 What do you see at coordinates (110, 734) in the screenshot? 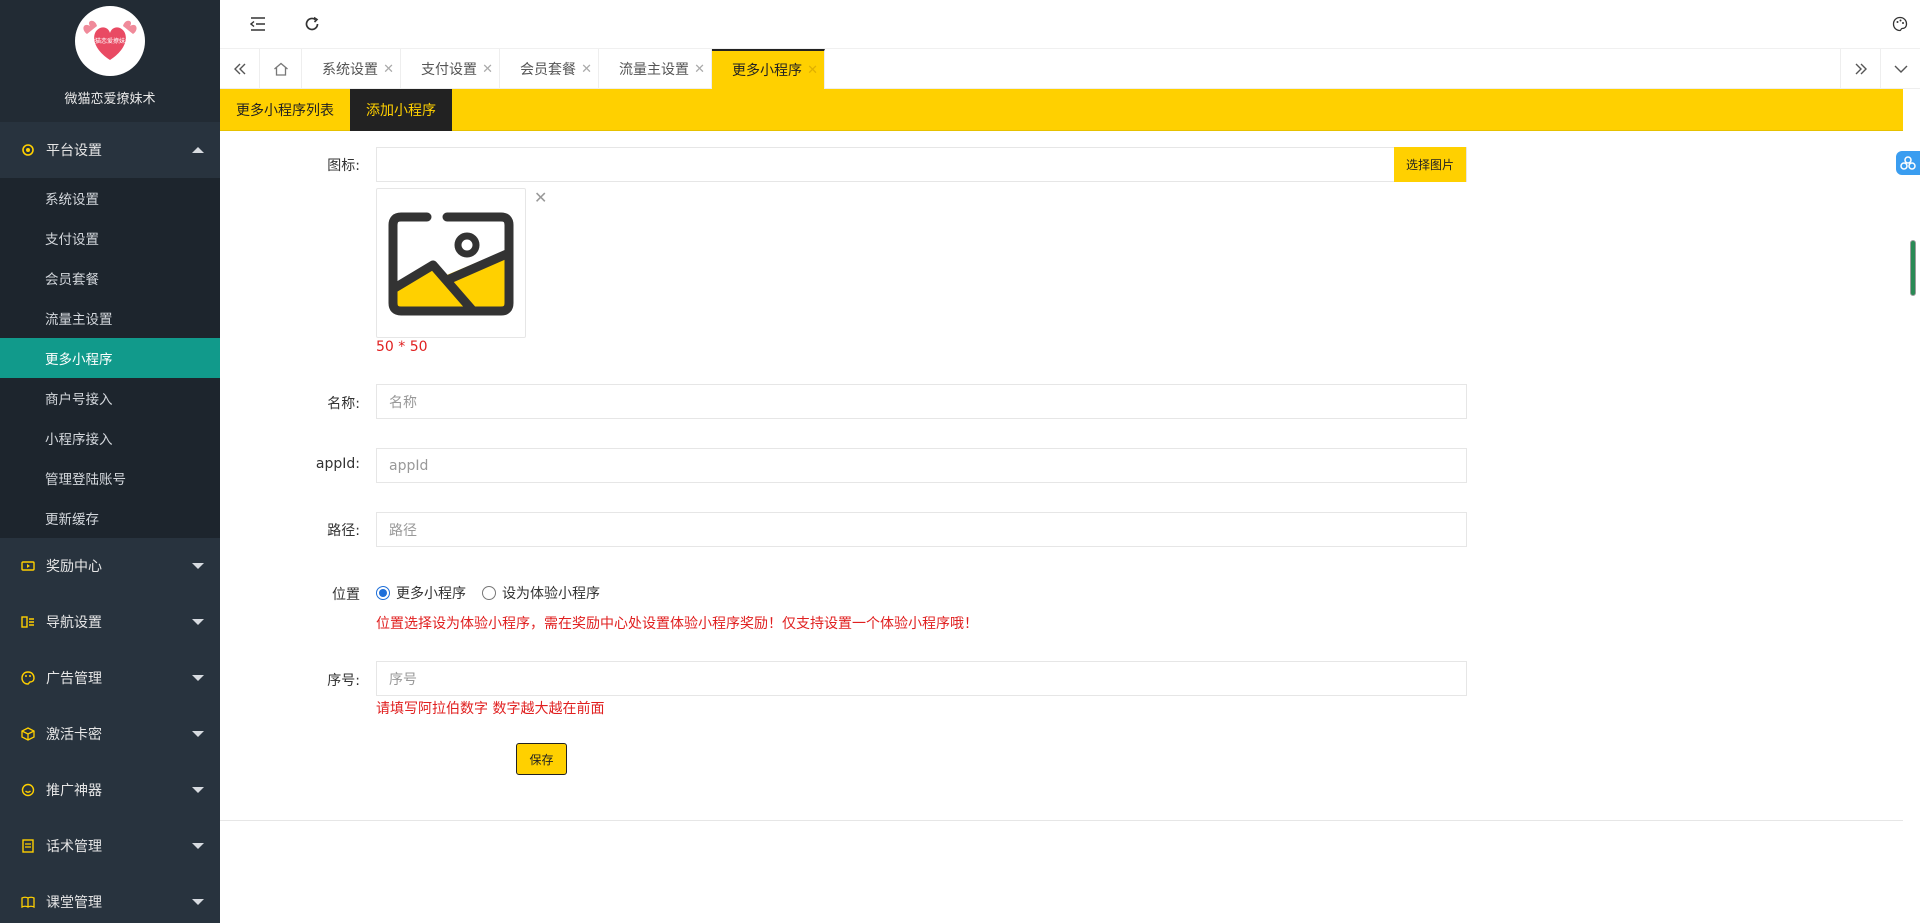
I see `menu-group-activation-codes: 激活卡密` at bounding box center [110, 734].